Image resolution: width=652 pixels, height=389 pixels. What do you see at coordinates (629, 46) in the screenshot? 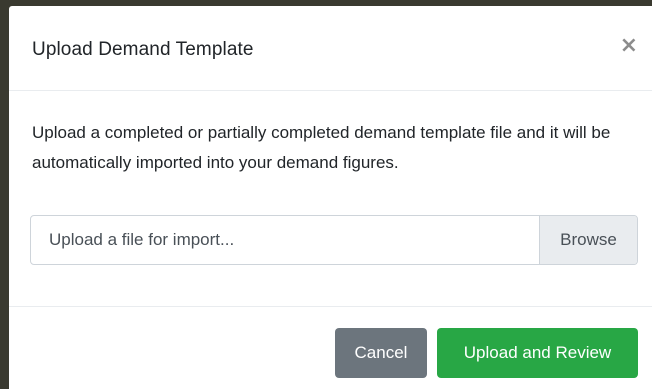
I see `close-icon: ×` at bounding box center [629, 46].